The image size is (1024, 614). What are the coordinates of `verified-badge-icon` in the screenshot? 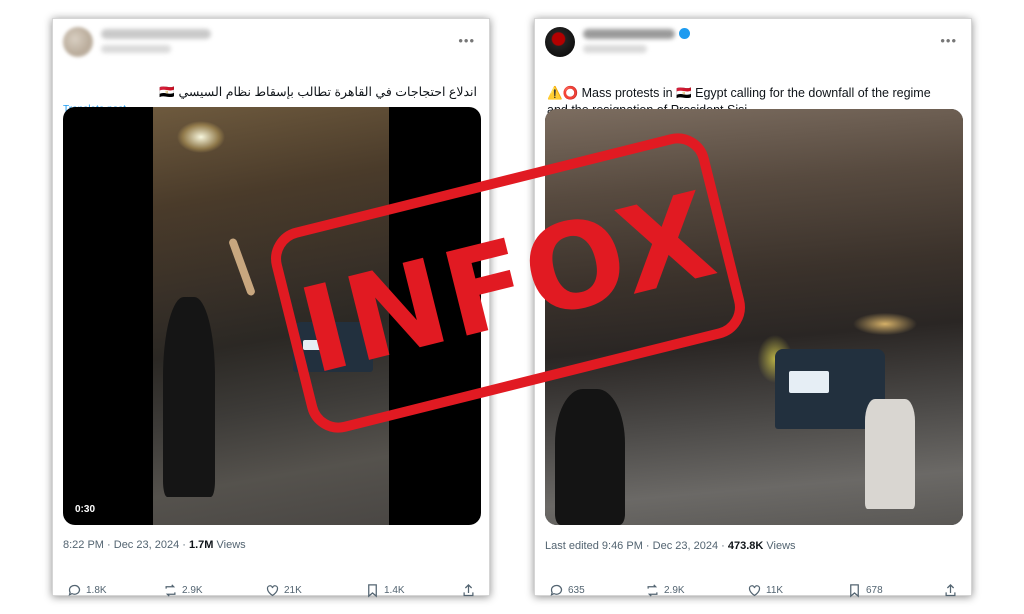 It's located at (684, 33).